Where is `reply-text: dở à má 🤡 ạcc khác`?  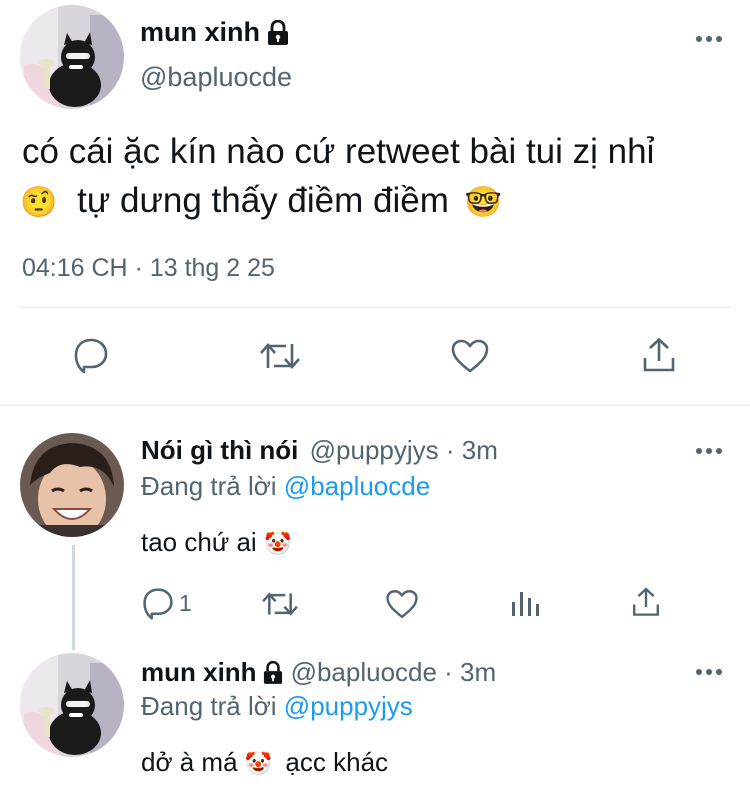 reply-text: dở à má 🤡 ạcc khác is located at coordinates (264, 762).